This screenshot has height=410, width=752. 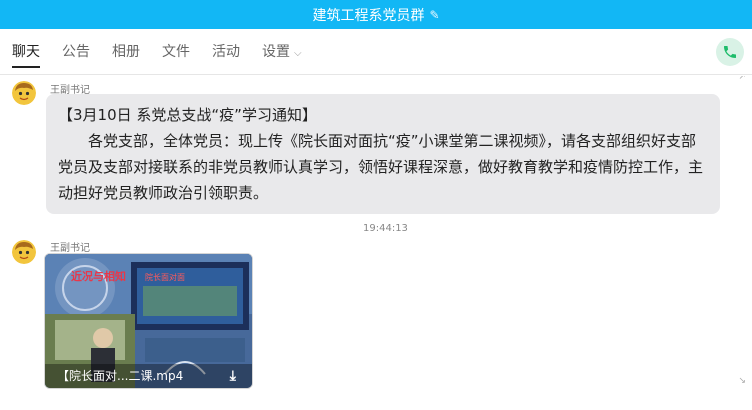 I want to click on tab-album: 相册, so click(x=126, y=52).